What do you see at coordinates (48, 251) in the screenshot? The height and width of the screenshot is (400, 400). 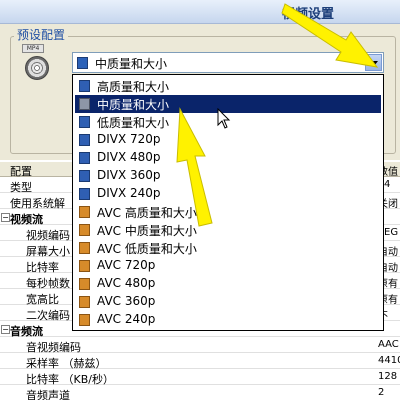 I see `property-key: 屏幕大小` at bounding box center [48, 251].